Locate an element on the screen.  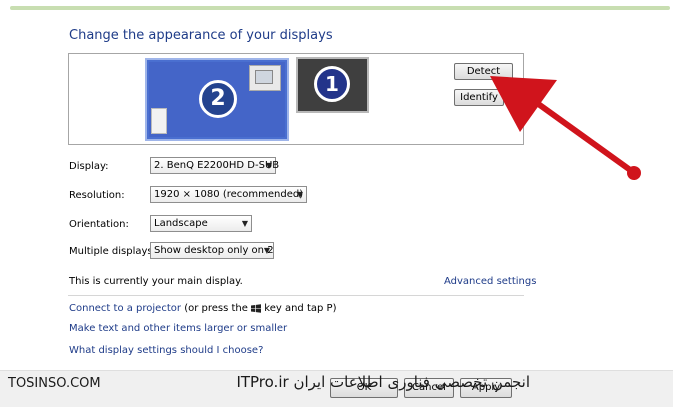
detect-button: Detect is located at coordinates (483, 71).